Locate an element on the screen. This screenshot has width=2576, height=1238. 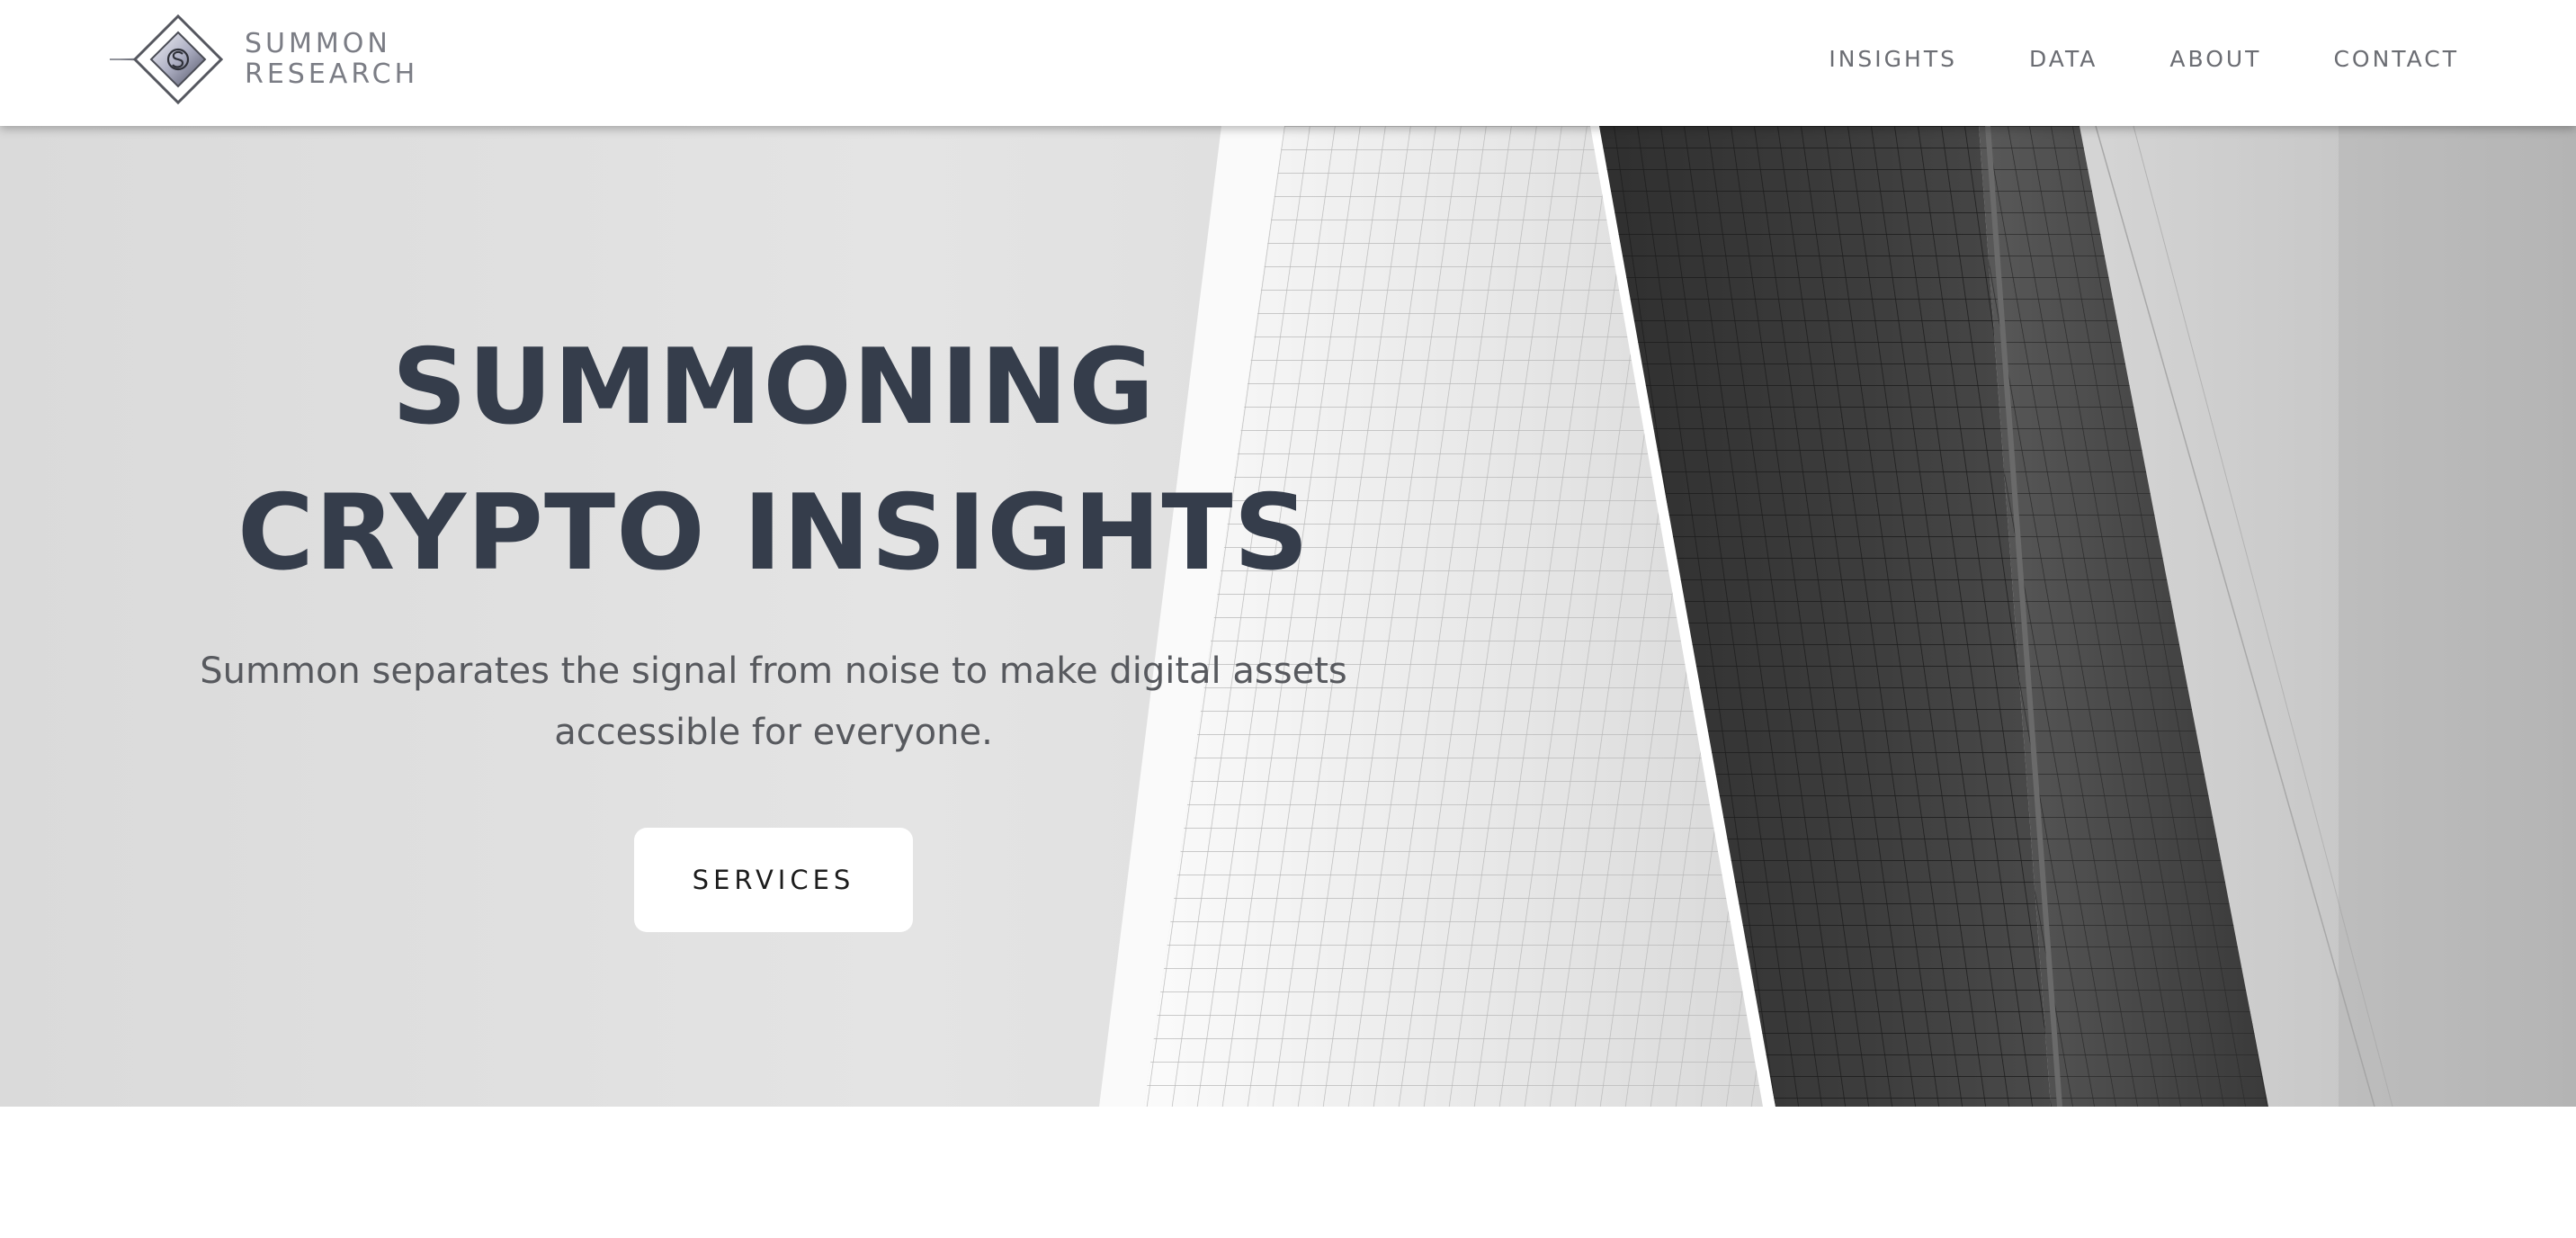
brand-name-line2: RESEARCH is located at coordinates (332, 74).